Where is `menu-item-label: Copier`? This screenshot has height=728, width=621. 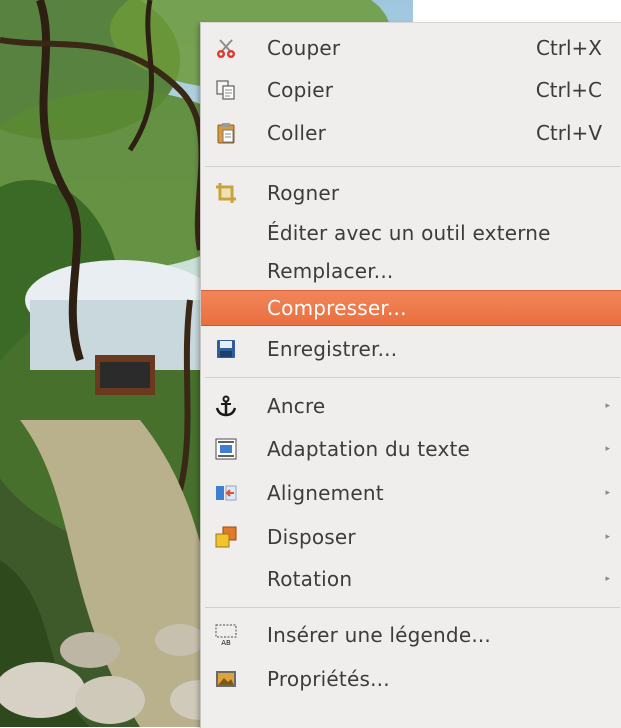 menu-item-label: Copier is located at coordinates (300, 90).